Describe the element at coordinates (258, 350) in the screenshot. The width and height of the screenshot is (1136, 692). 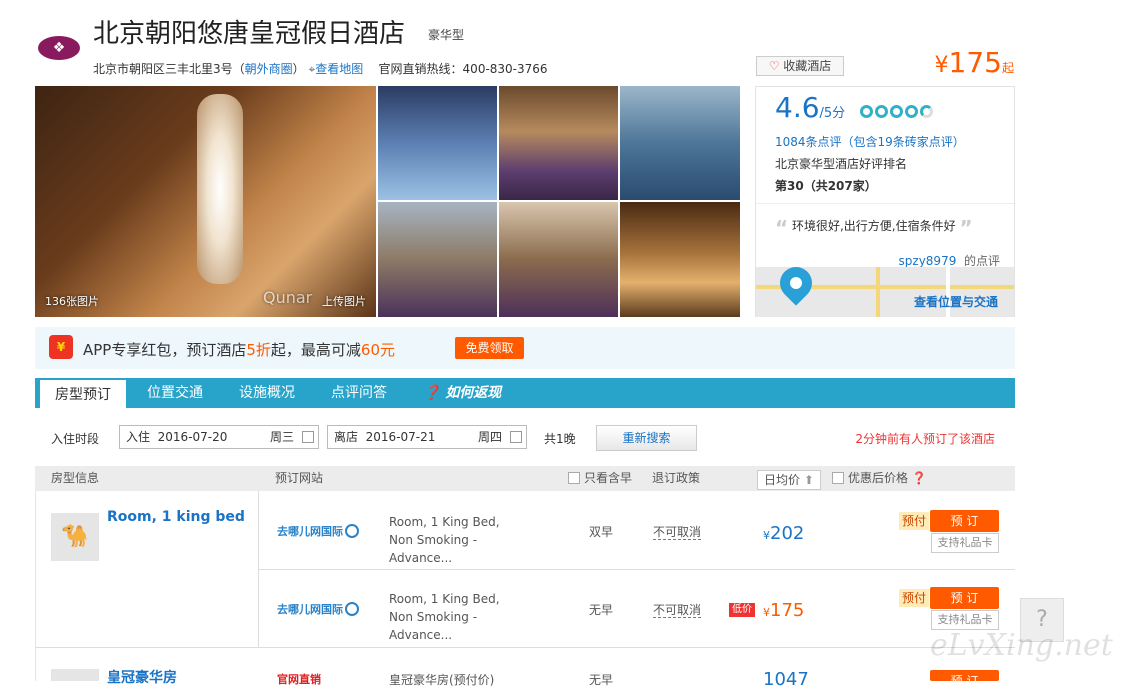
I see `promo-discount: 5折` at that location.